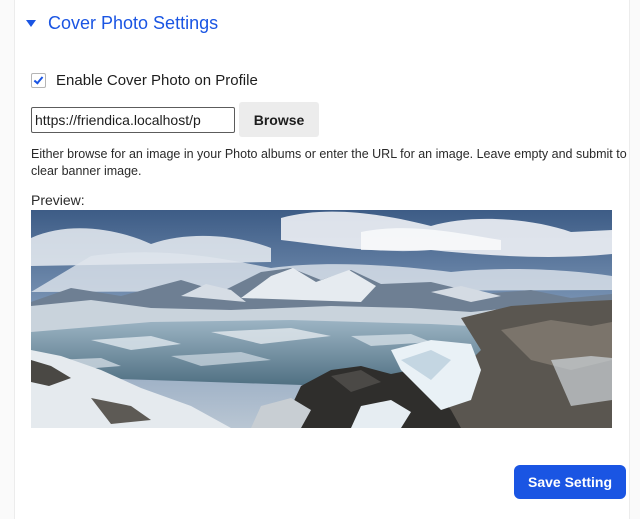  What do you see at coordinates (133, 119) in the screenshot?
I see `cover-url-input` at bounding box center [133, 119].